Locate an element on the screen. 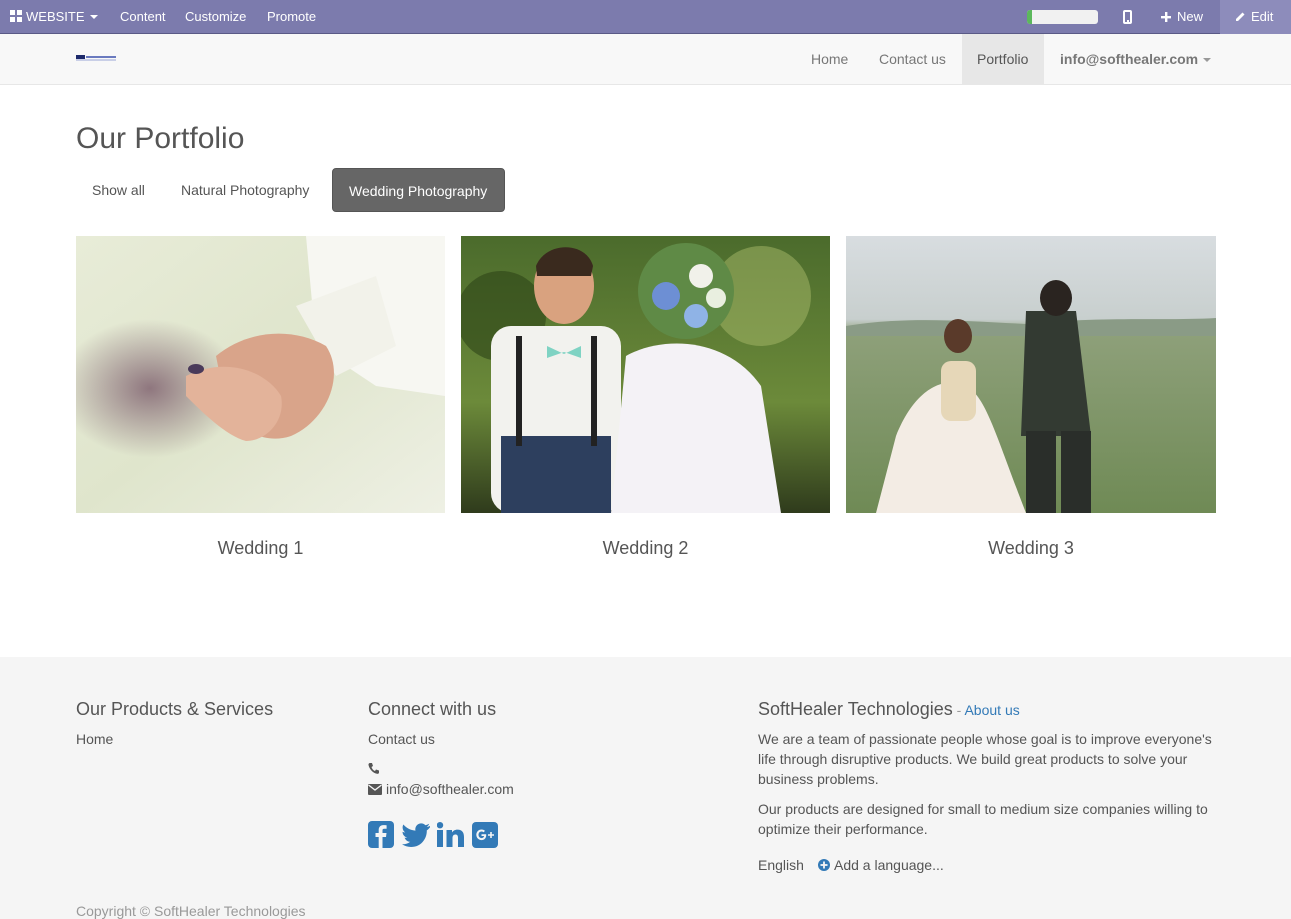  footer-connect-title: Connect with us is located at coordinates (432, 709).